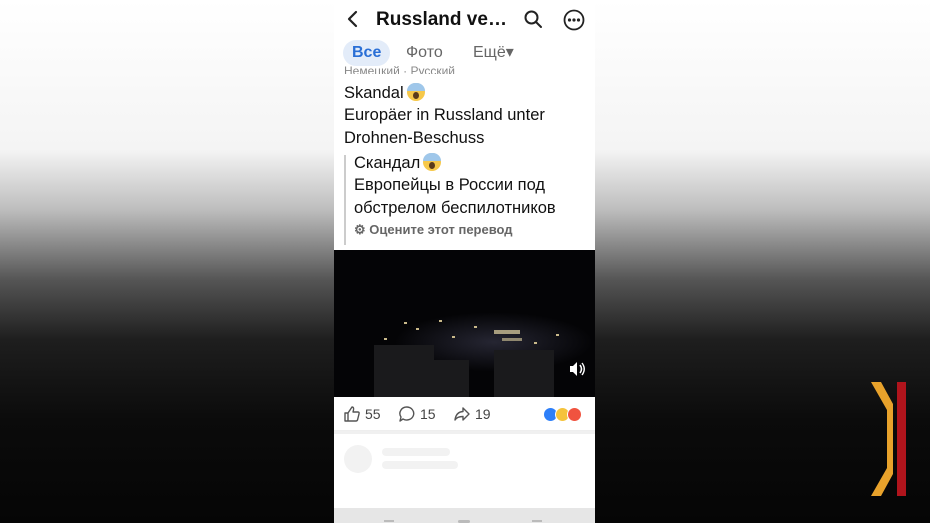  Describe the element at coordinates (577, 369) in the screenshot. I see `speaker-icon` at that location.